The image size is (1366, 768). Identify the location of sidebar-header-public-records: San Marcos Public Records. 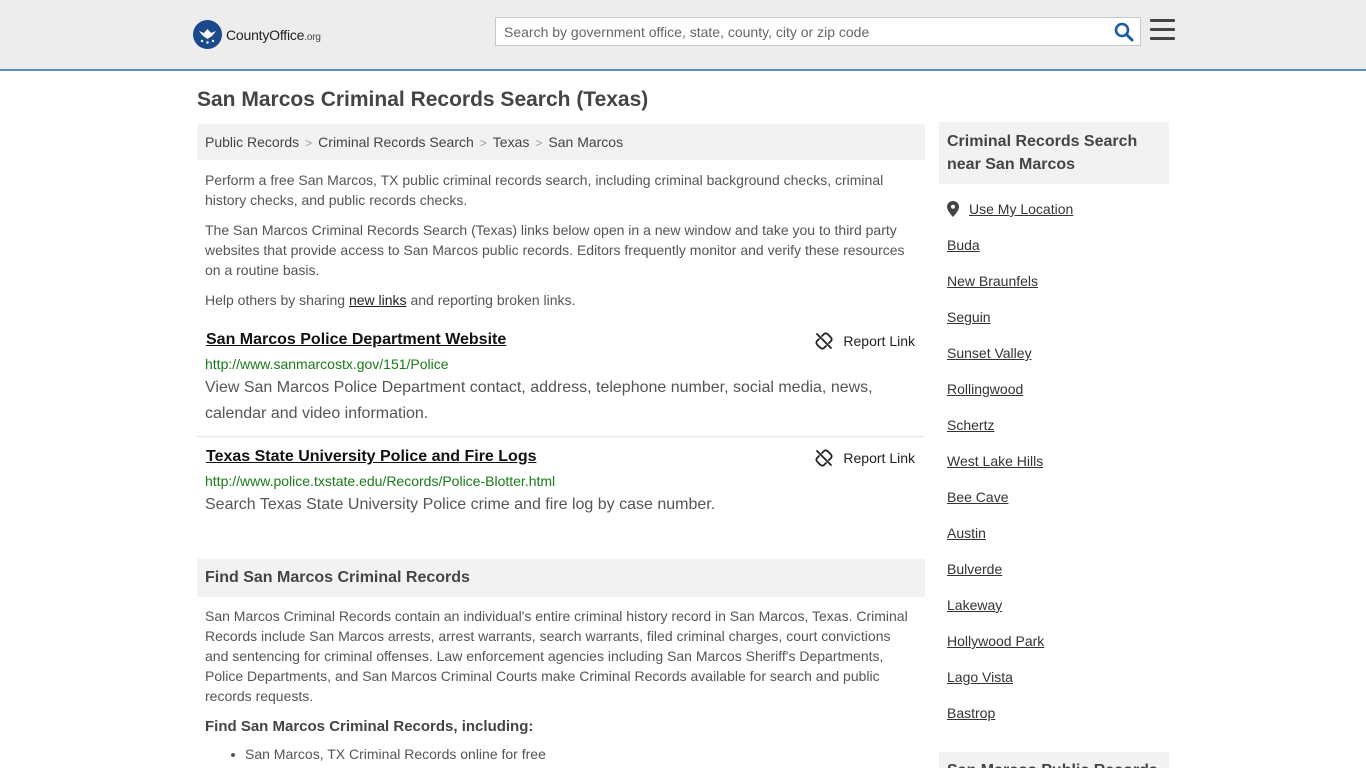
(1054, 760).